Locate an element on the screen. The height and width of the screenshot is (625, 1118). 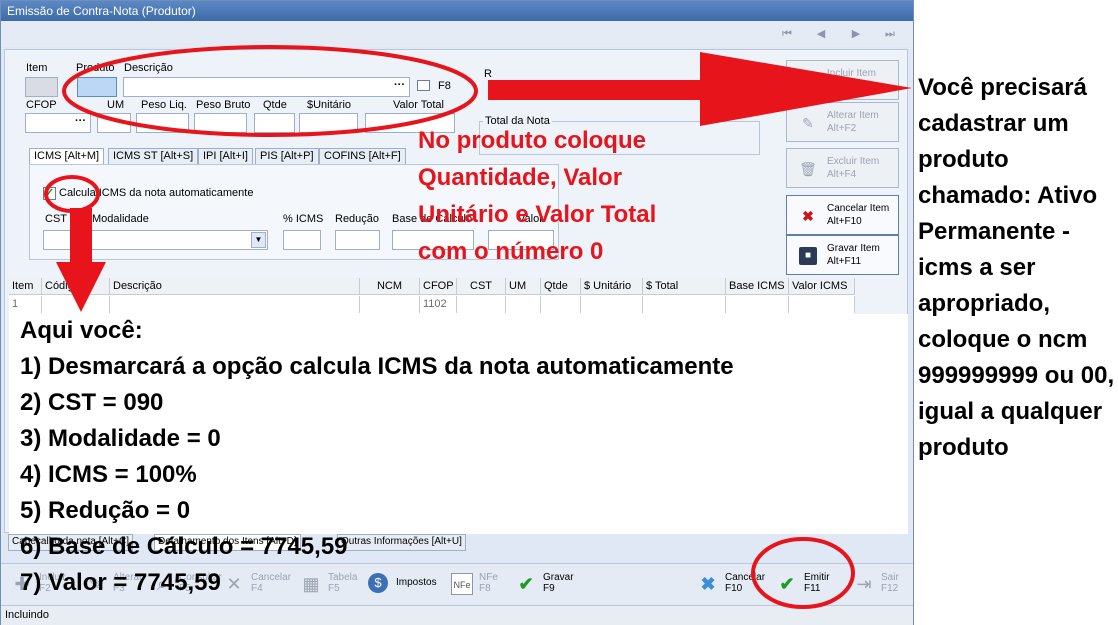
grid-header-cfop: CFOP is located at coordinates (438, 286).